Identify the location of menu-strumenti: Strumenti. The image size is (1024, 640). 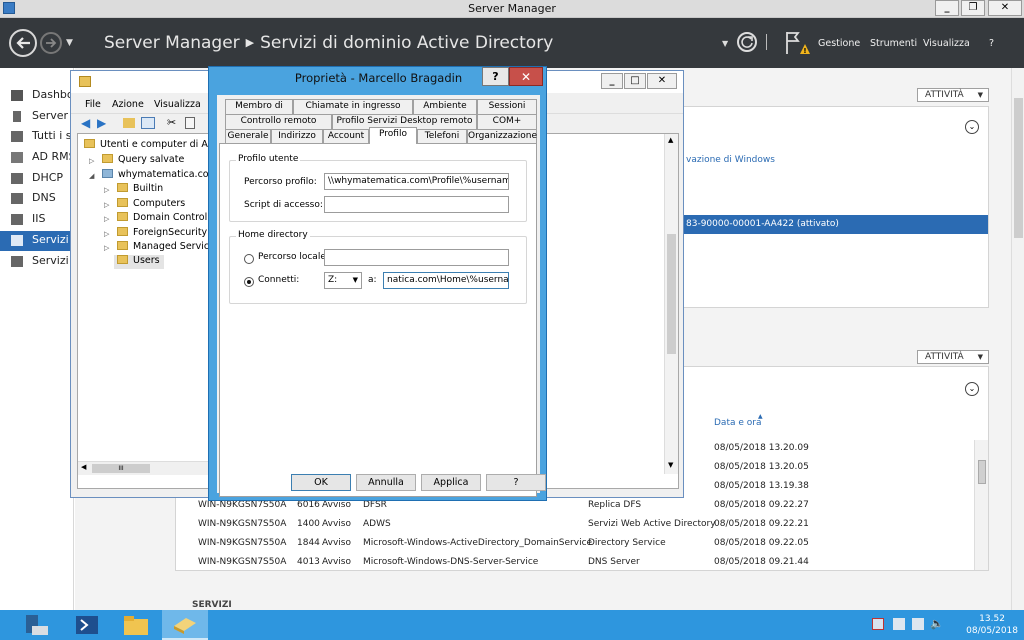
(893, 43).